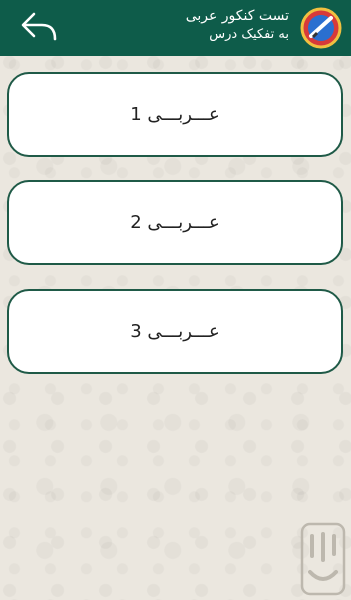  I want to click on app-header: تست کنکور عربی به تفکیک درس, so click(175, 28).